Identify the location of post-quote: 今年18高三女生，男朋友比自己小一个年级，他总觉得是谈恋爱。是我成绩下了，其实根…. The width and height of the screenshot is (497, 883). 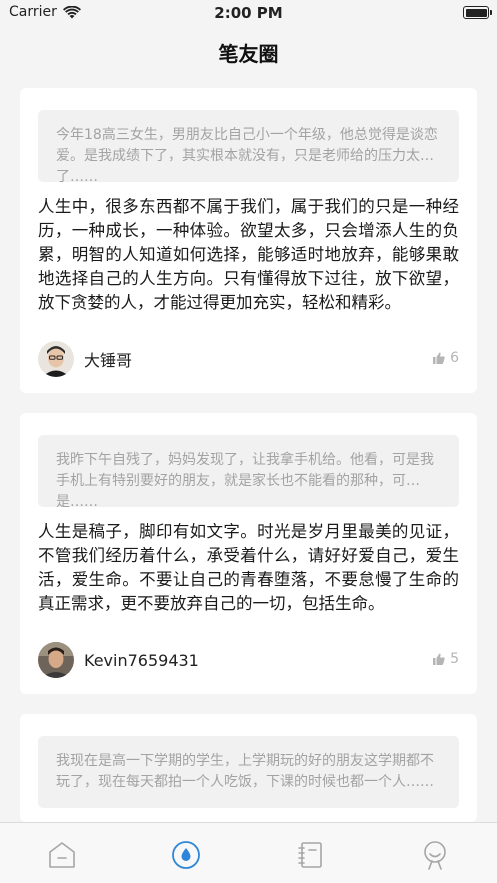
(248, 146).